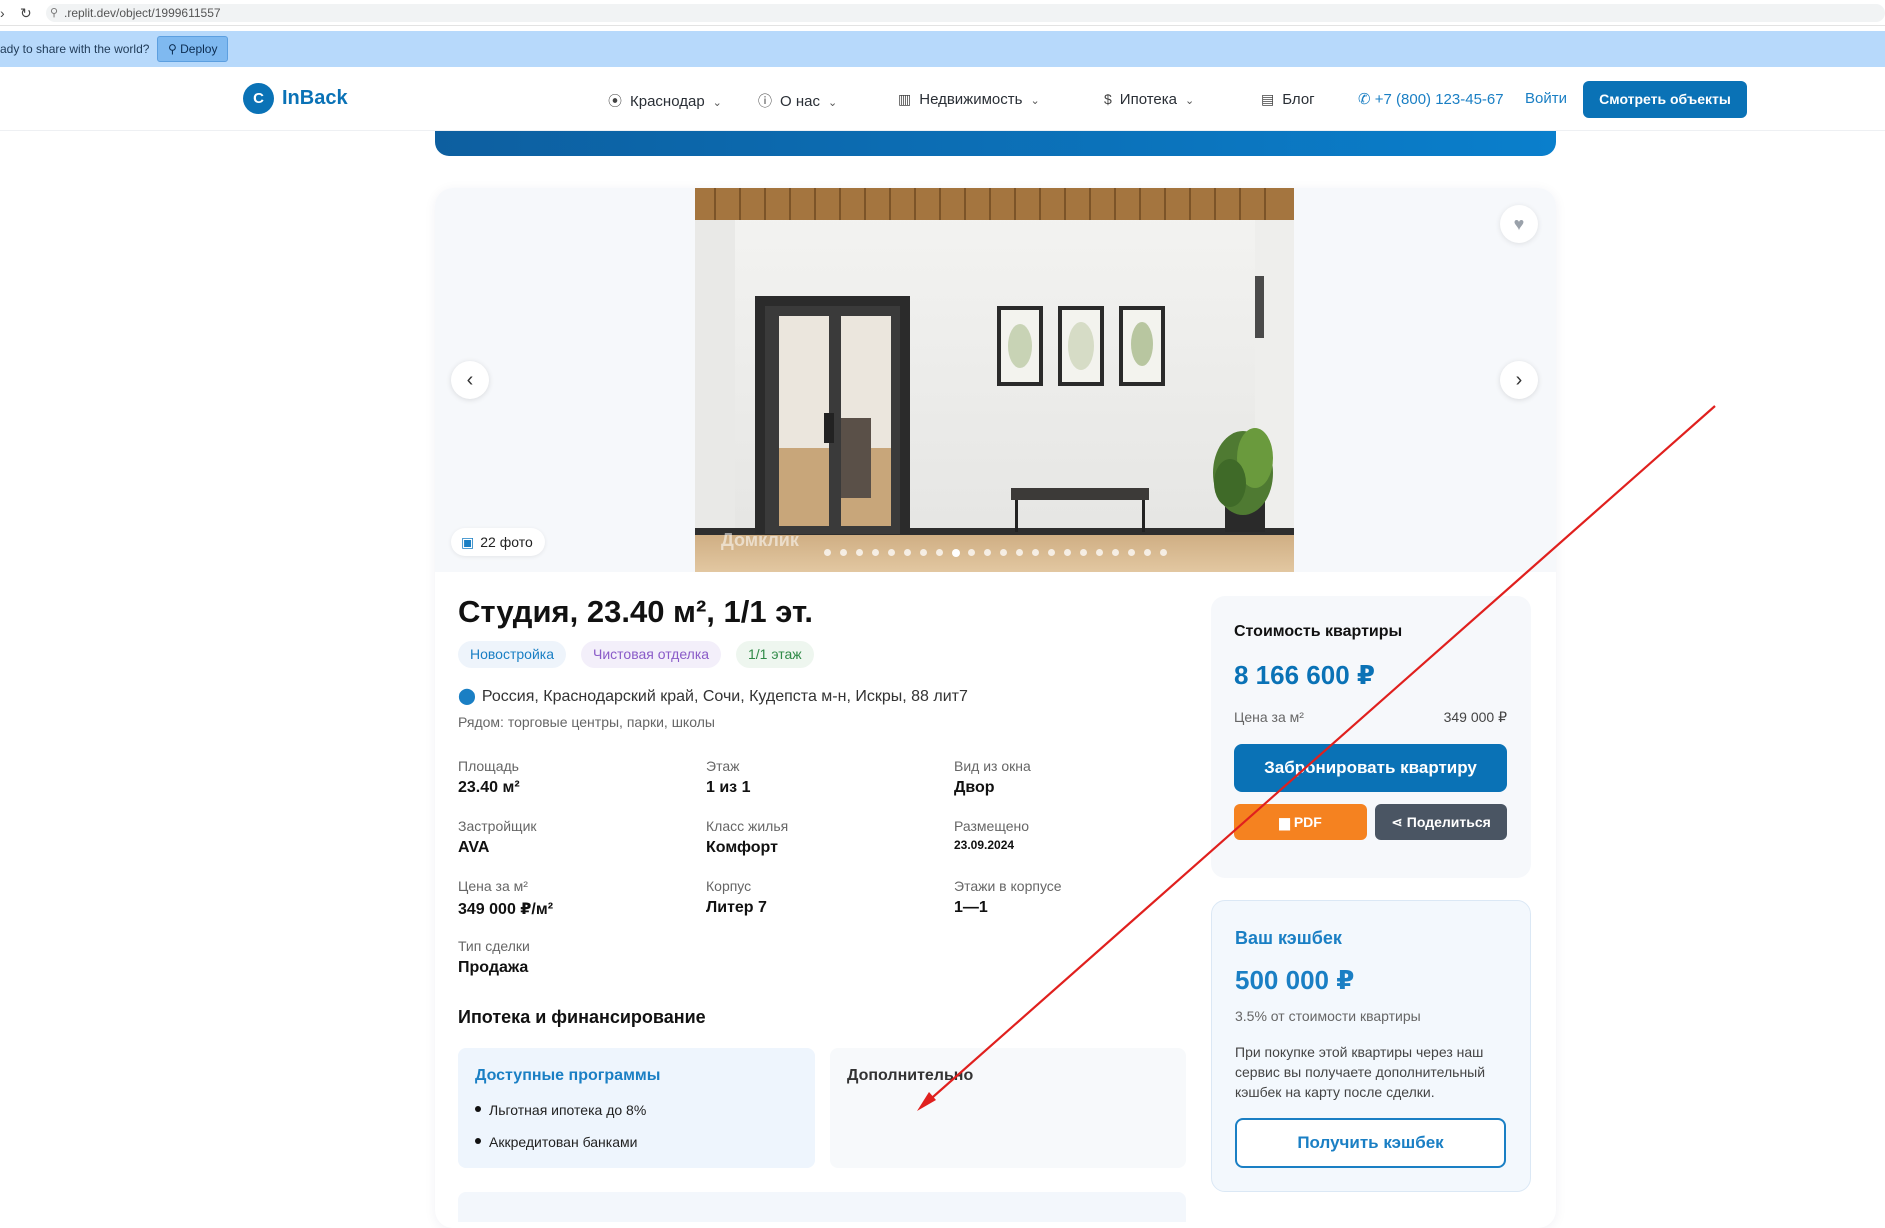 This screenshot has width=1885, height=1228. Describe the element at coordinates (568, 1075) in the screenshot. I see `programs-title: Доступные программы` at that location.